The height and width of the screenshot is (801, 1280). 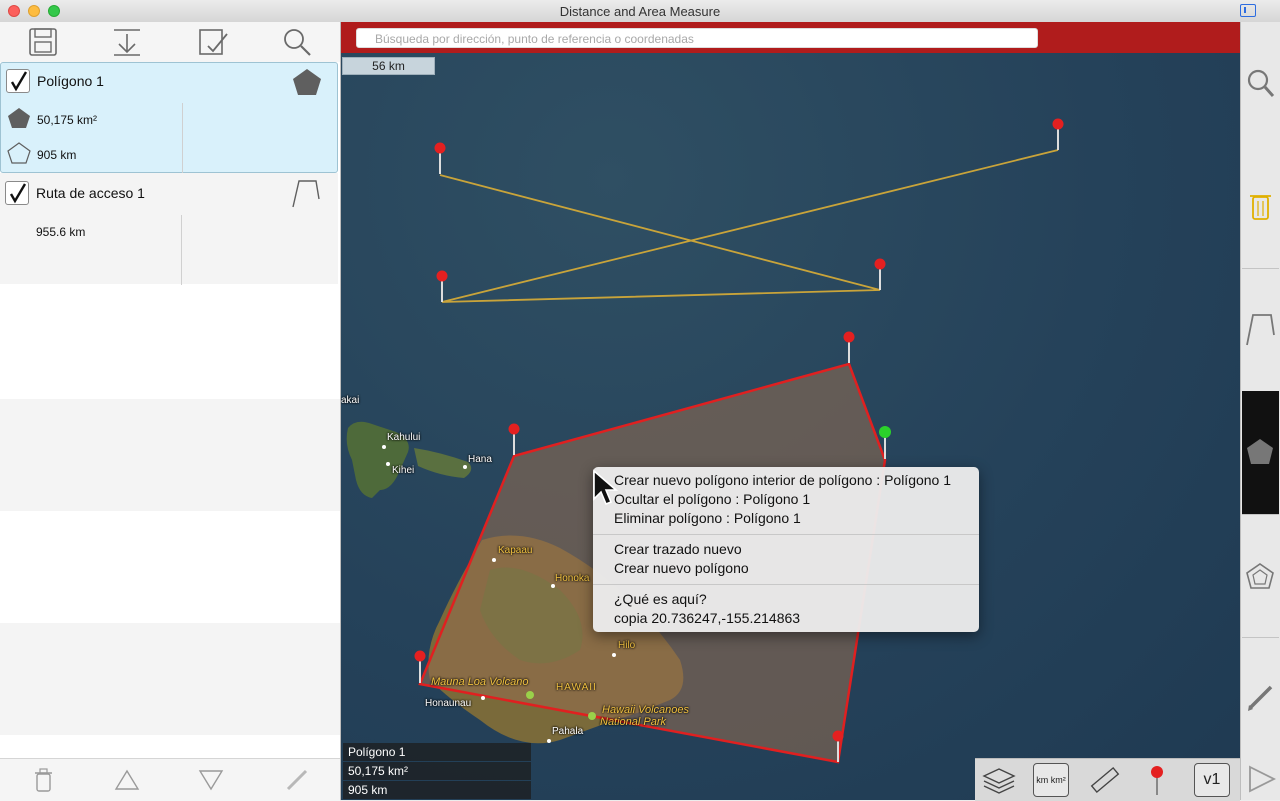 What do you see at coordinates (576, 687) in the screenshot?
I see `map-label: HAWAII` at bounding box center [576, 687].